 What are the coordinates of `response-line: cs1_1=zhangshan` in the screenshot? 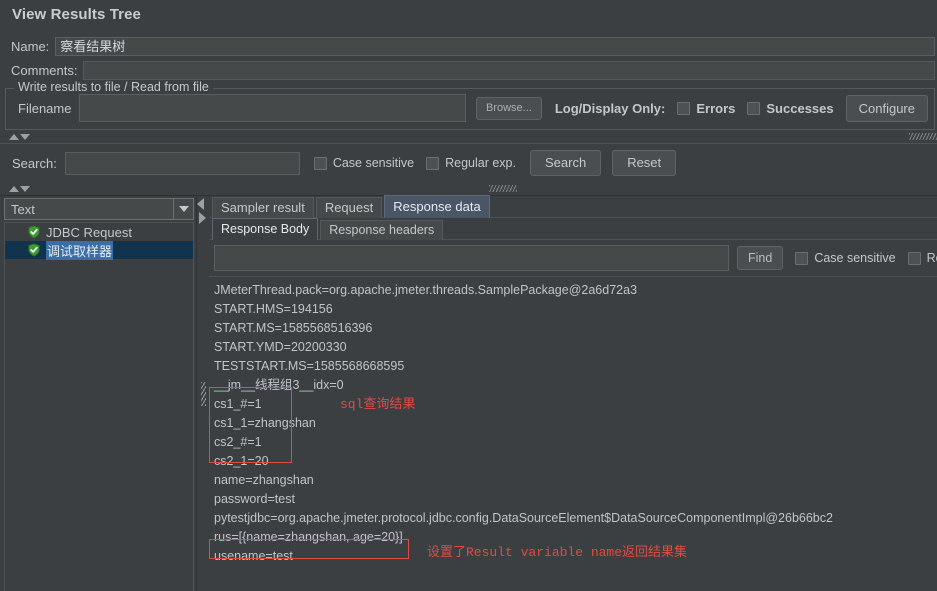 It's located at (265, 423).